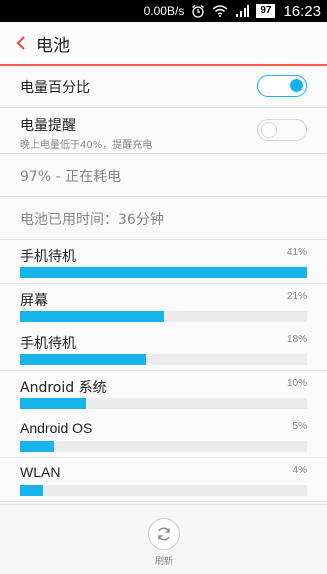 This screenshot has width=327, height=574. What do you see at coordinates (53, 45) in the screenshot?
I see `page-title: 电池` at bounding box center [53, 45].